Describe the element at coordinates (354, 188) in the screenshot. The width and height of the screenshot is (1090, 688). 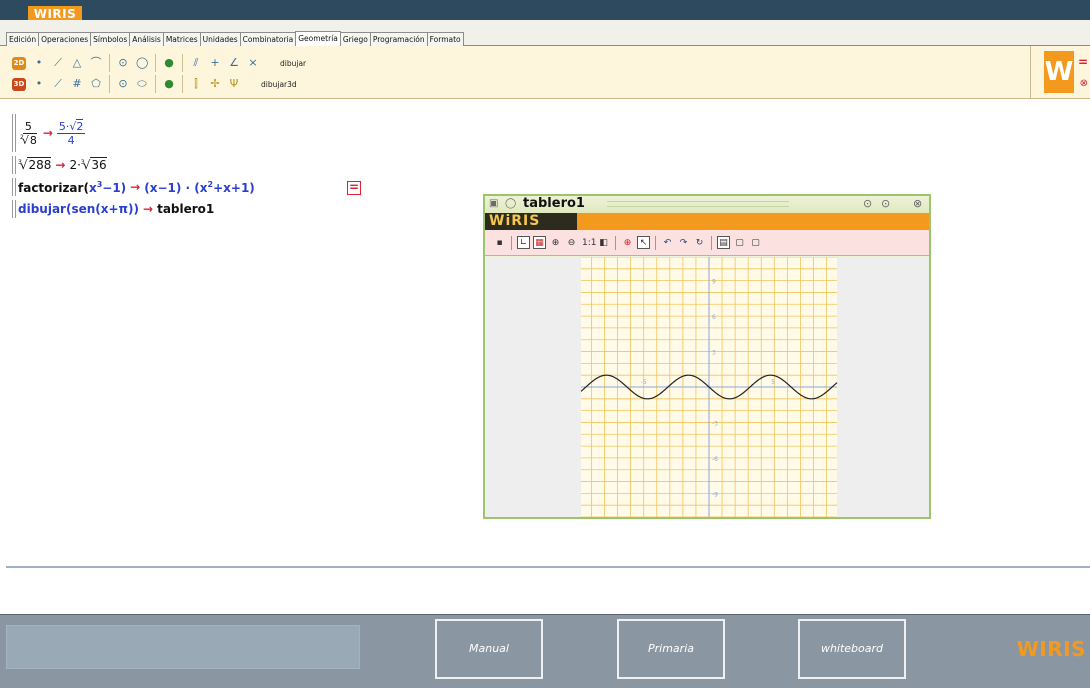
I see `equal-button: =` at that location.